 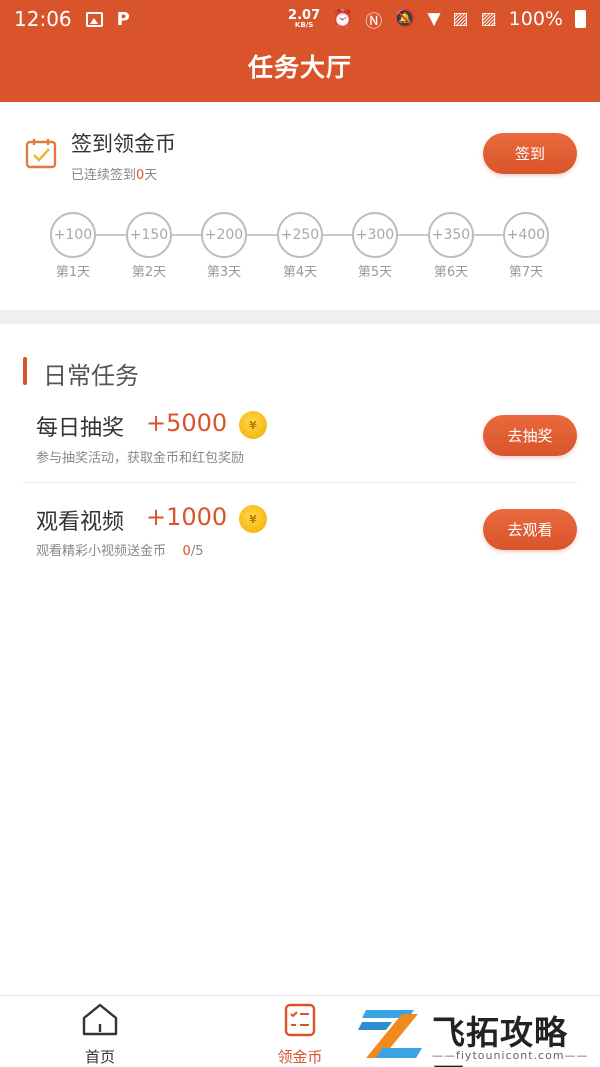 What do you see at coordinates (43, 19) in the screenshot?
I see `status-time: 12:06` at bounding box center [43, 19].